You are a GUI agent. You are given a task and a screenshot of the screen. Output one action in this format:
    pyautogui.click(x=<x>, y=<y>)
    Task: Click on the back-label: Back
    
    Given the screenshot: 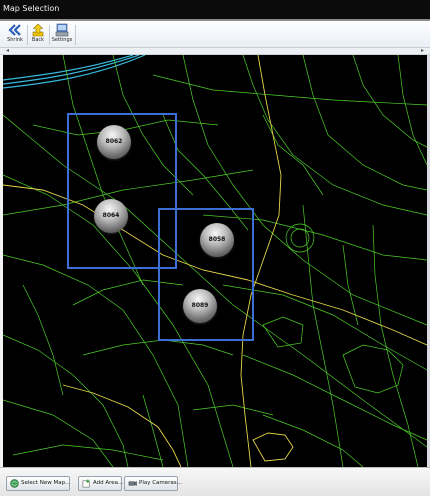 What is the action you would take?
    pyautogui.click(x=38, y=40)
    